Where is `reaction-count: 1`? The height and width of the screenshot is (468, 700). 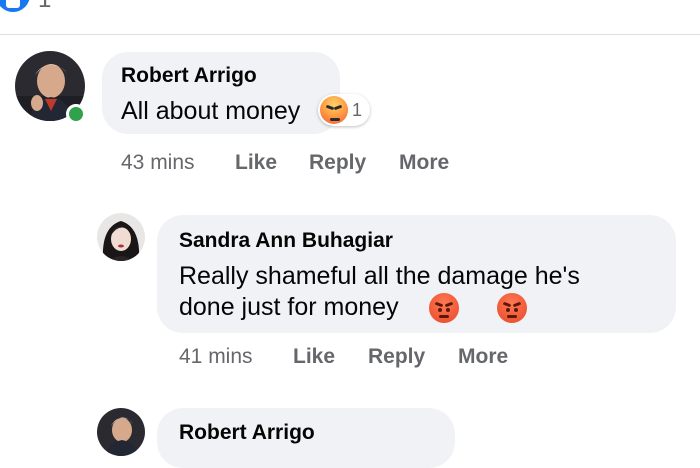 reaction-count: 1 is located at coordinates (357, 109).